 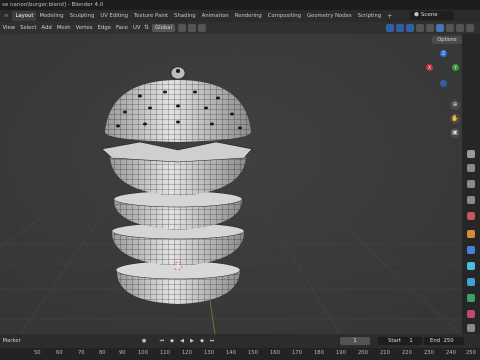 I want to click on gizmo-z-axis: Z, so click(x=443, y=53).